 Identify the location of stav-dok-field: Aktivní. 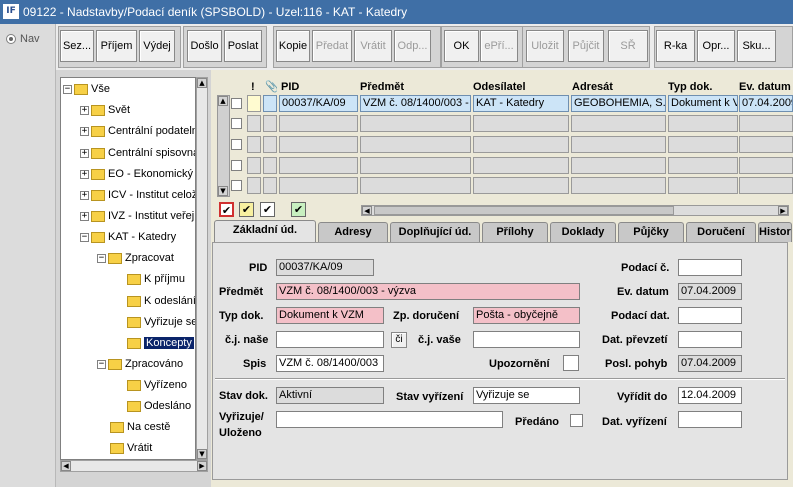
(330, 395).